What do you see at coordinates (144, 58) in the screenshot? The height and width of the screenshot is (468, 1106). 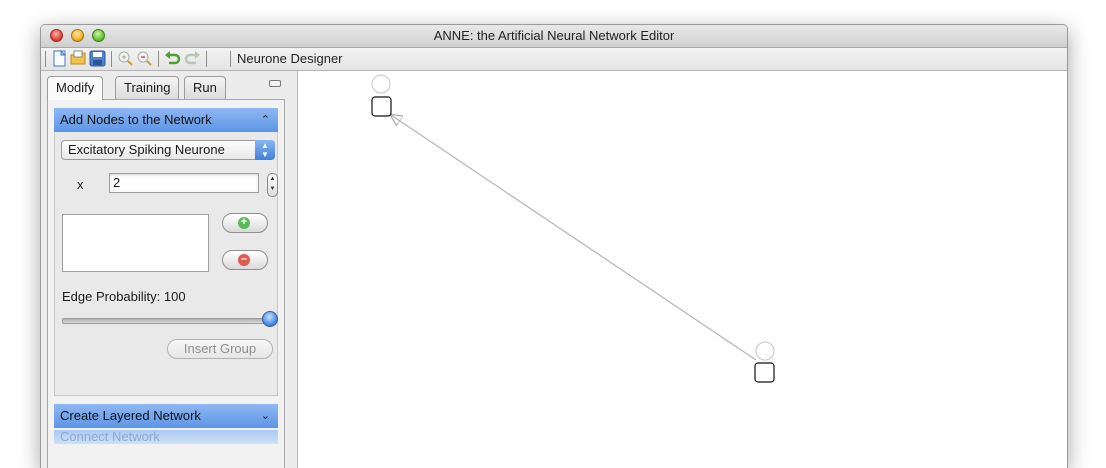 I see `zoom-out-icon` at bounding box center [144, 58].